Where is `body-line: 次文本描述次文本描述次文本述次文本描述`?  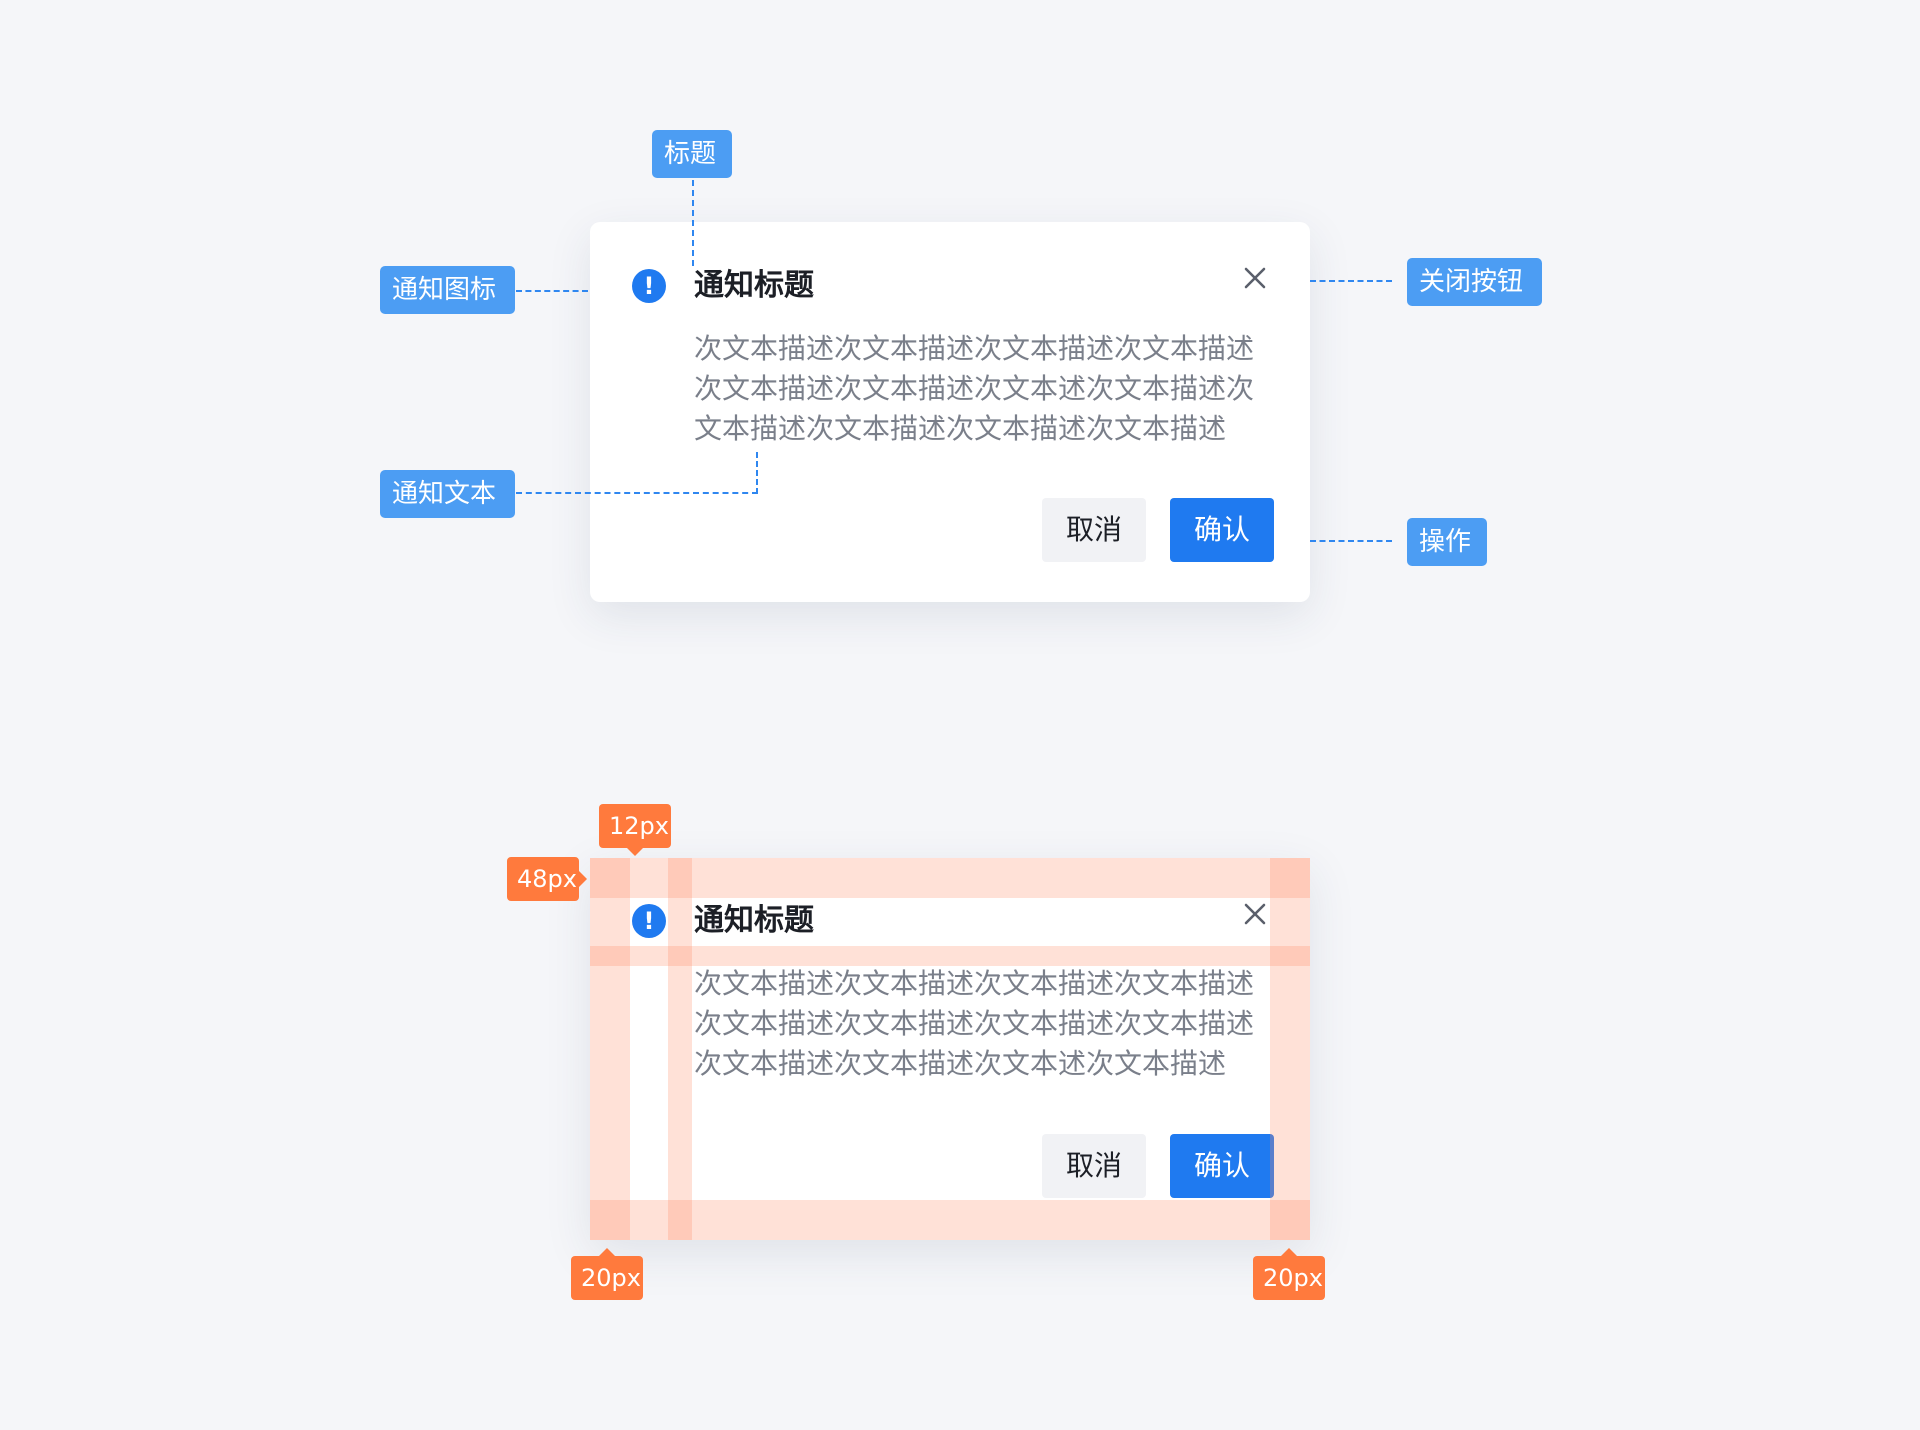
body-line: 次文本描述次文本描述次文本述次文本描述 is located at coordinates (960, 1063).